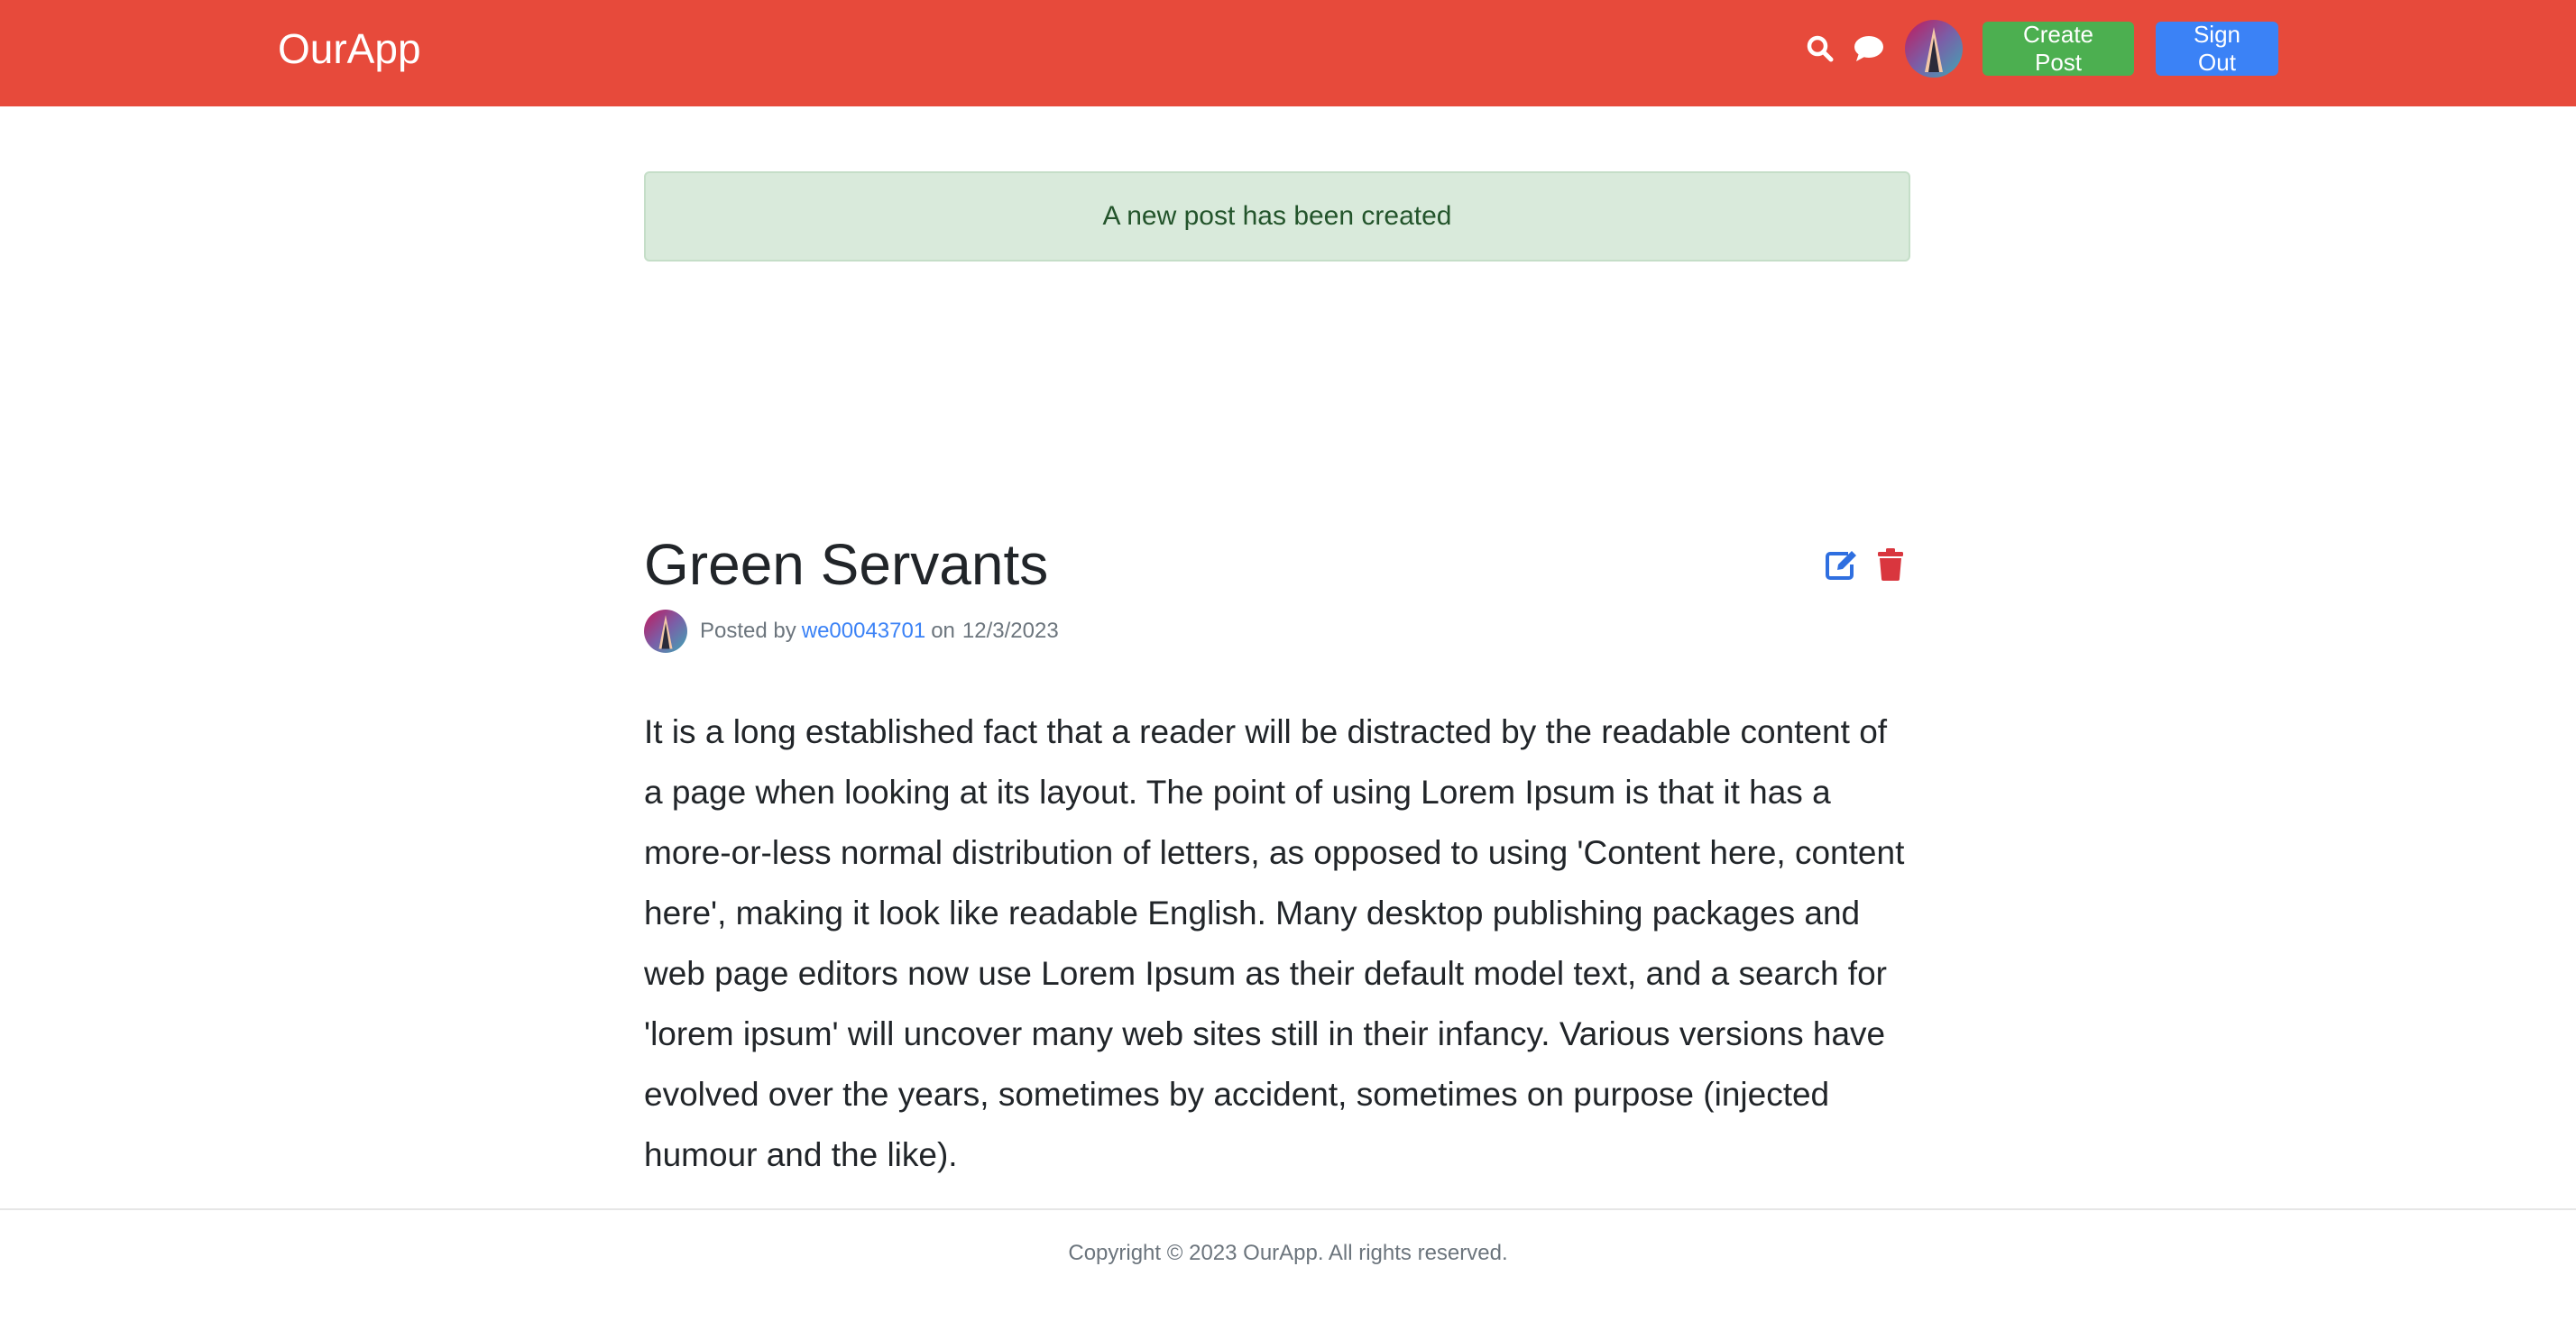 This screenshot has width=2576, height=1340. I want to click on top-navbar: OurApp Create Post Sign Out, so click(1288, 53).